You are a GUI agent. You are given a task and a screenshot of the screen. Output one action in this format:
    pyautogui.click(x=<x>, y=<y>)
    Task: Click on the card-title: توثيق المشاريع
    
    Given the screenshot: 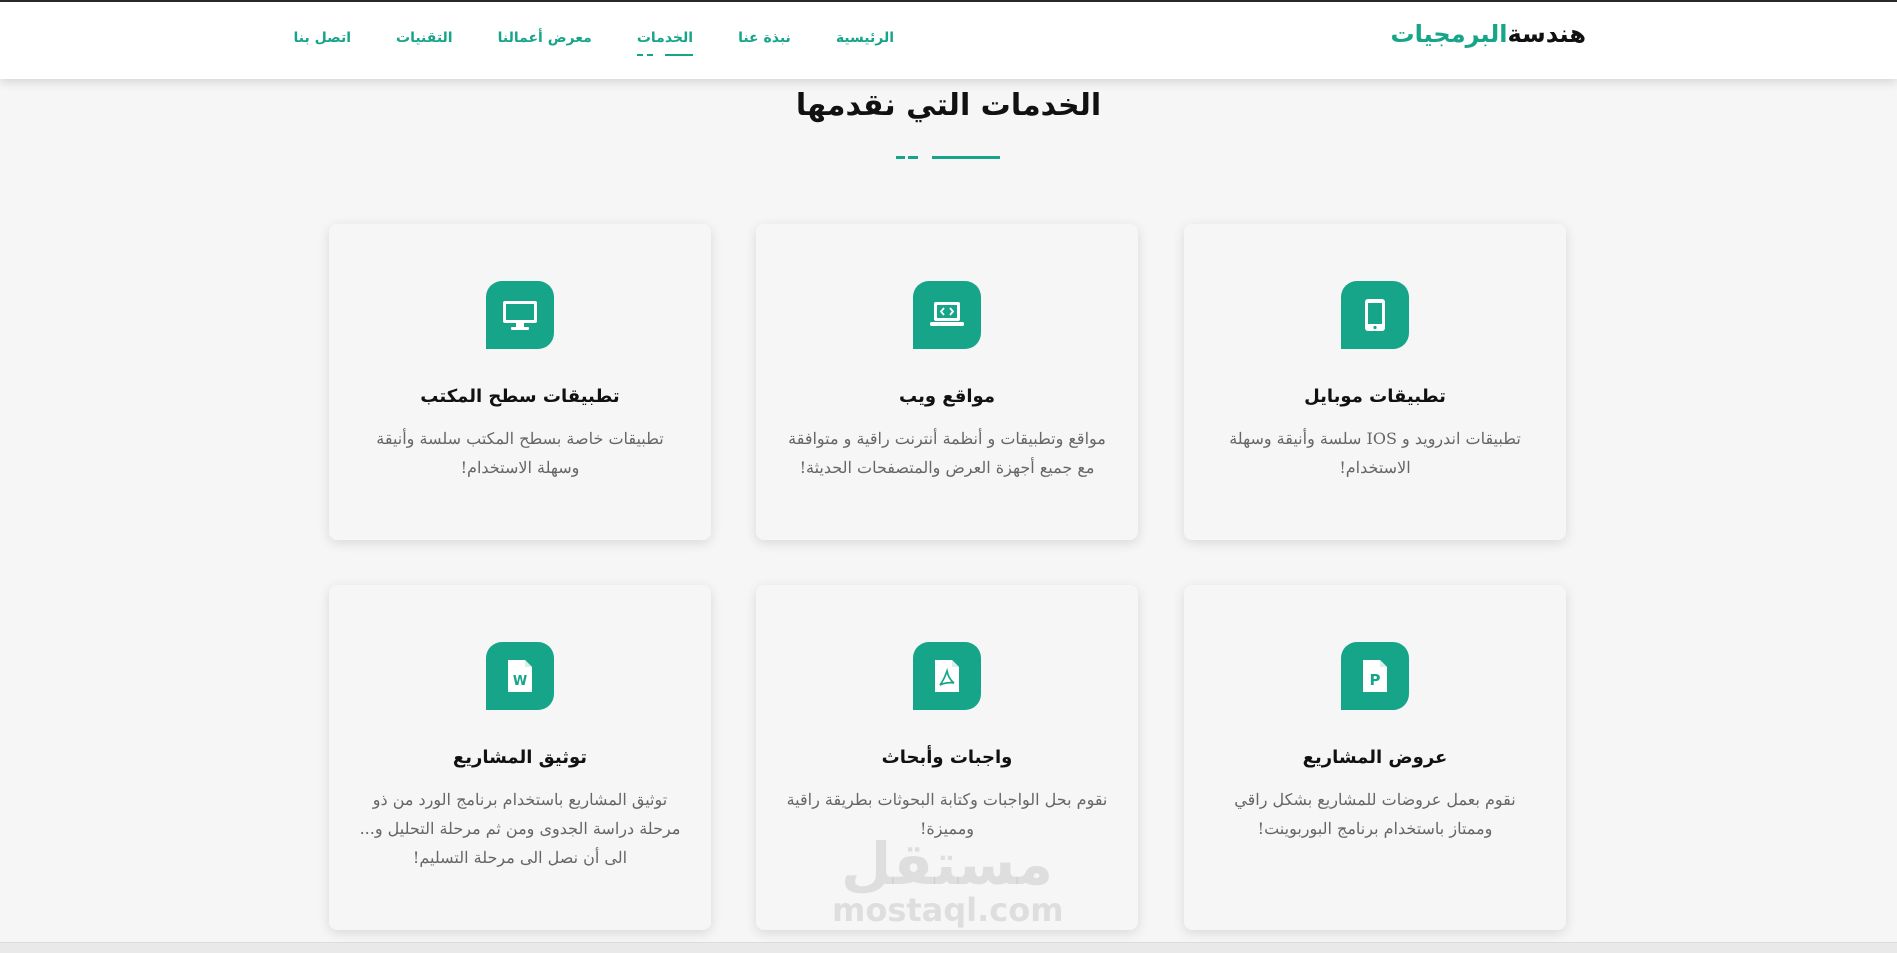 What is the action you would take?
    pyautogui.click(x=520, y=757)
    